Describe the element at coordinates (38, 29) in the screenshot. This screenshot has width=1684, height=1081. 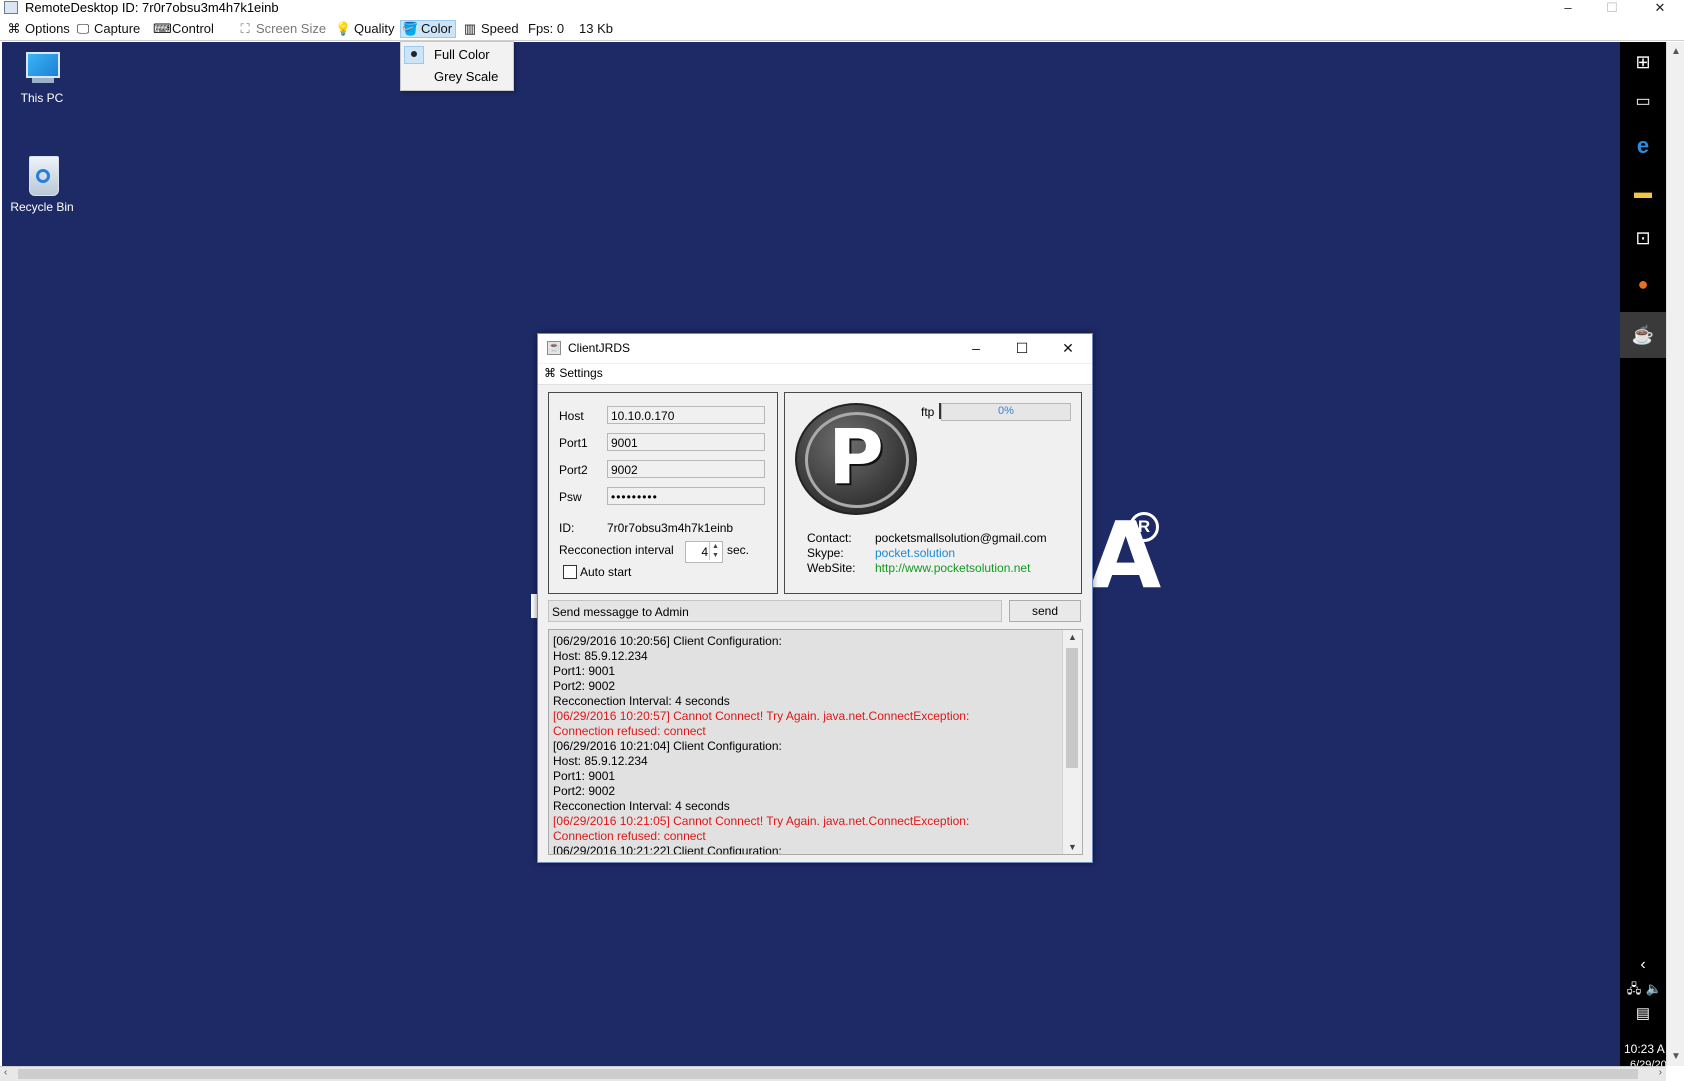
I see `menu-options: ⌘ Options` at that location.